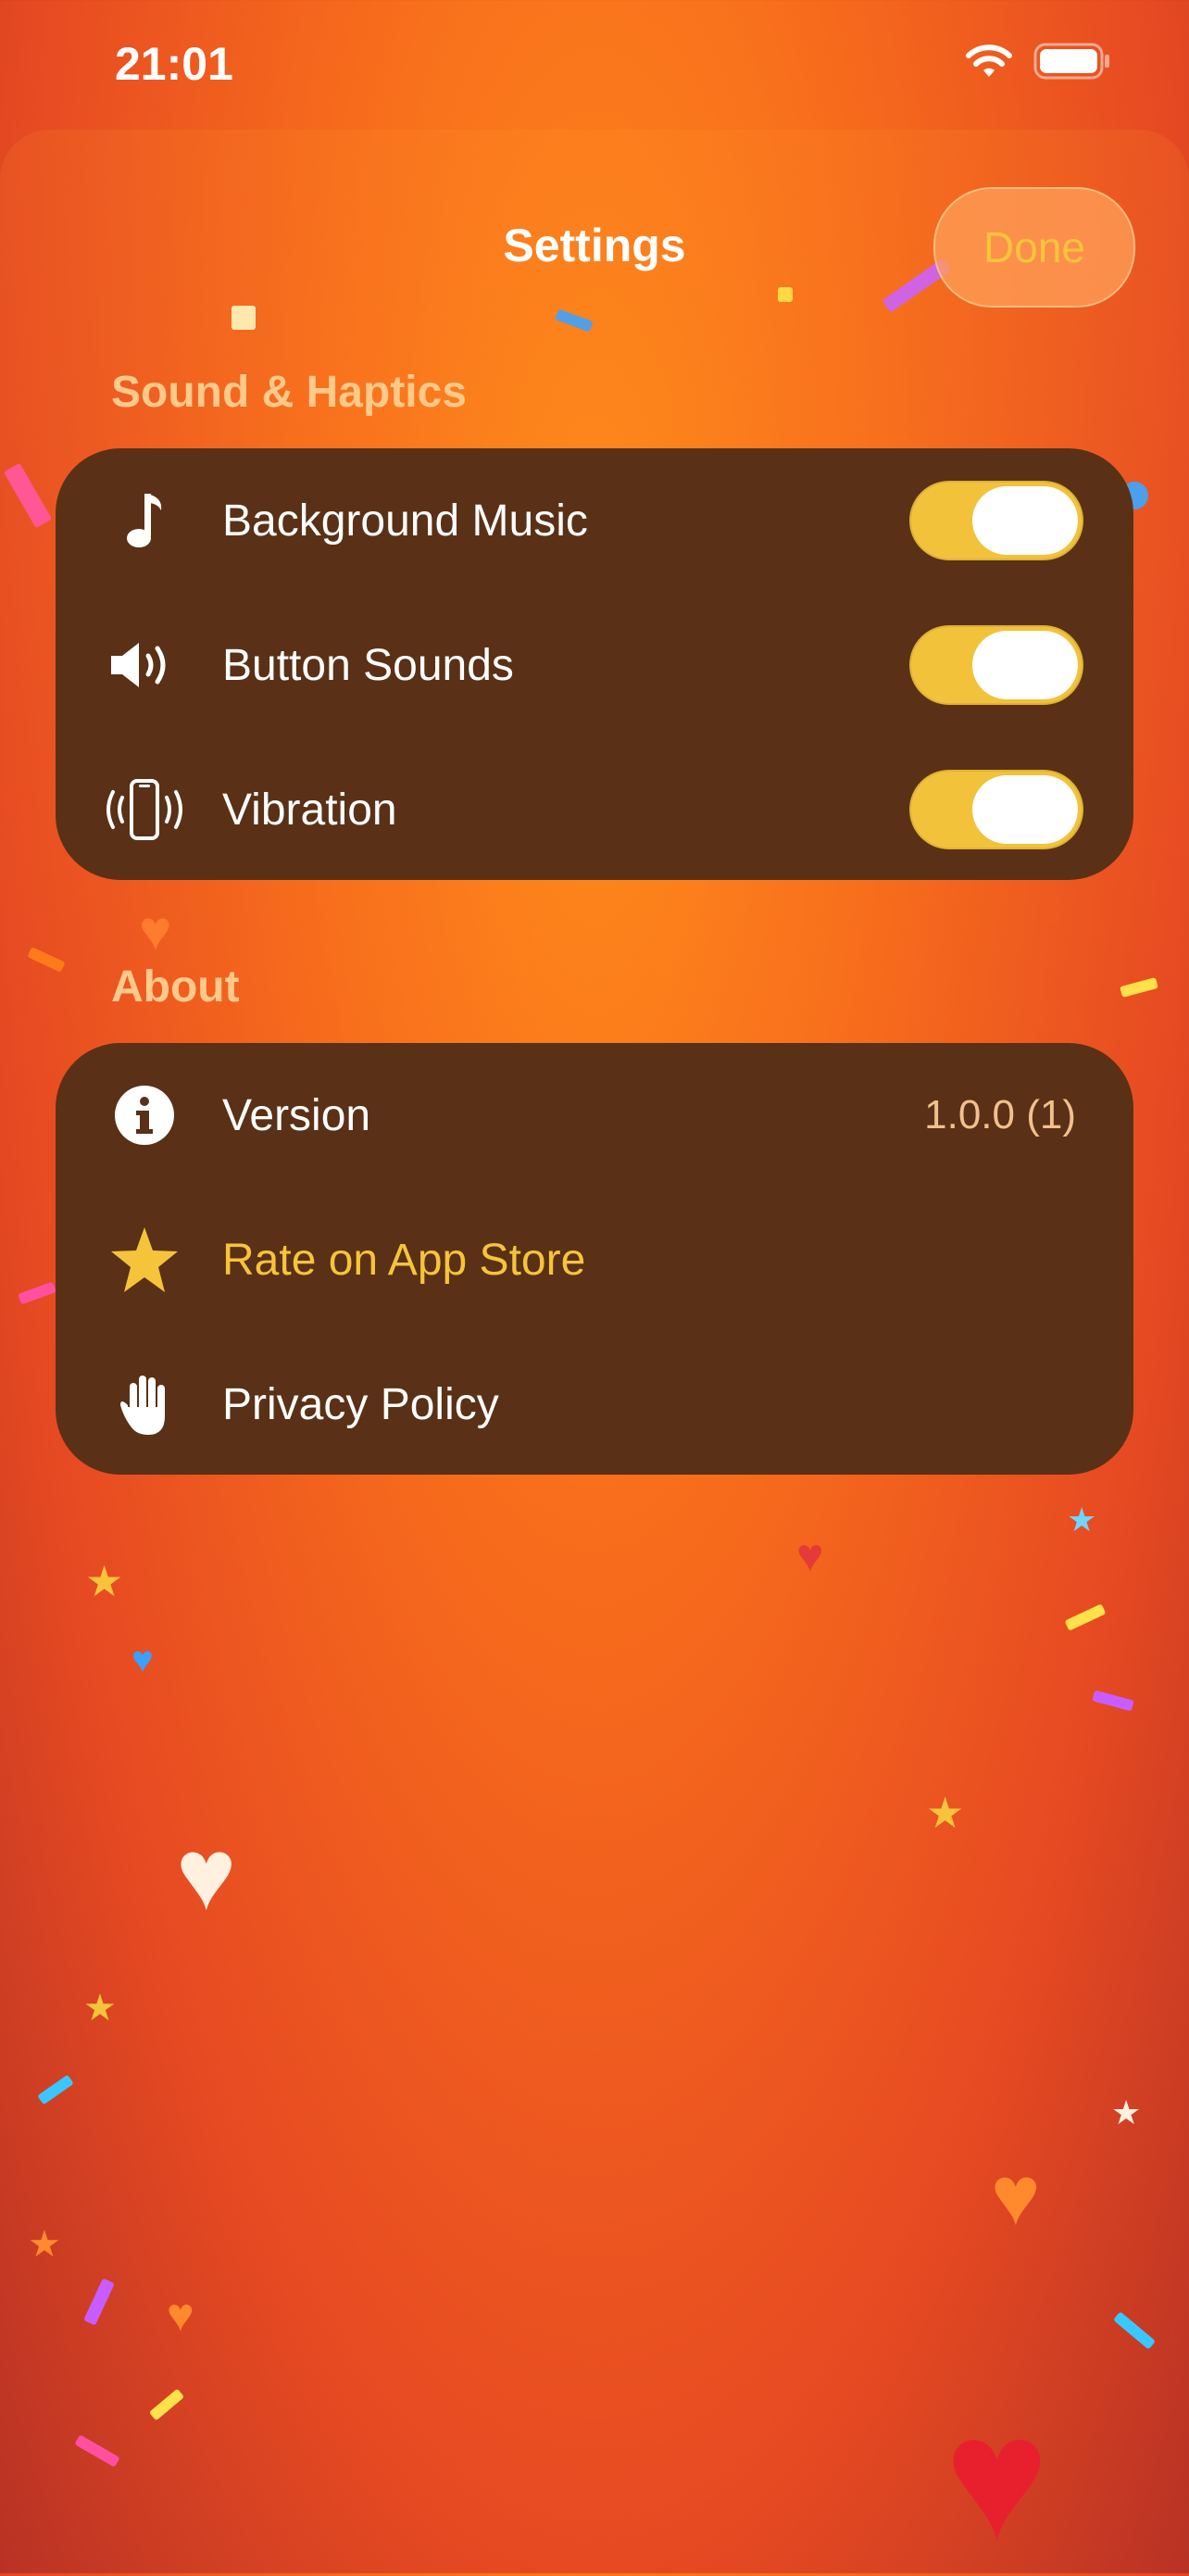  Describe the element at coordinates (403, 1260) in the screenshot. I see `rate-app-label: Rate on App Store` at that location.